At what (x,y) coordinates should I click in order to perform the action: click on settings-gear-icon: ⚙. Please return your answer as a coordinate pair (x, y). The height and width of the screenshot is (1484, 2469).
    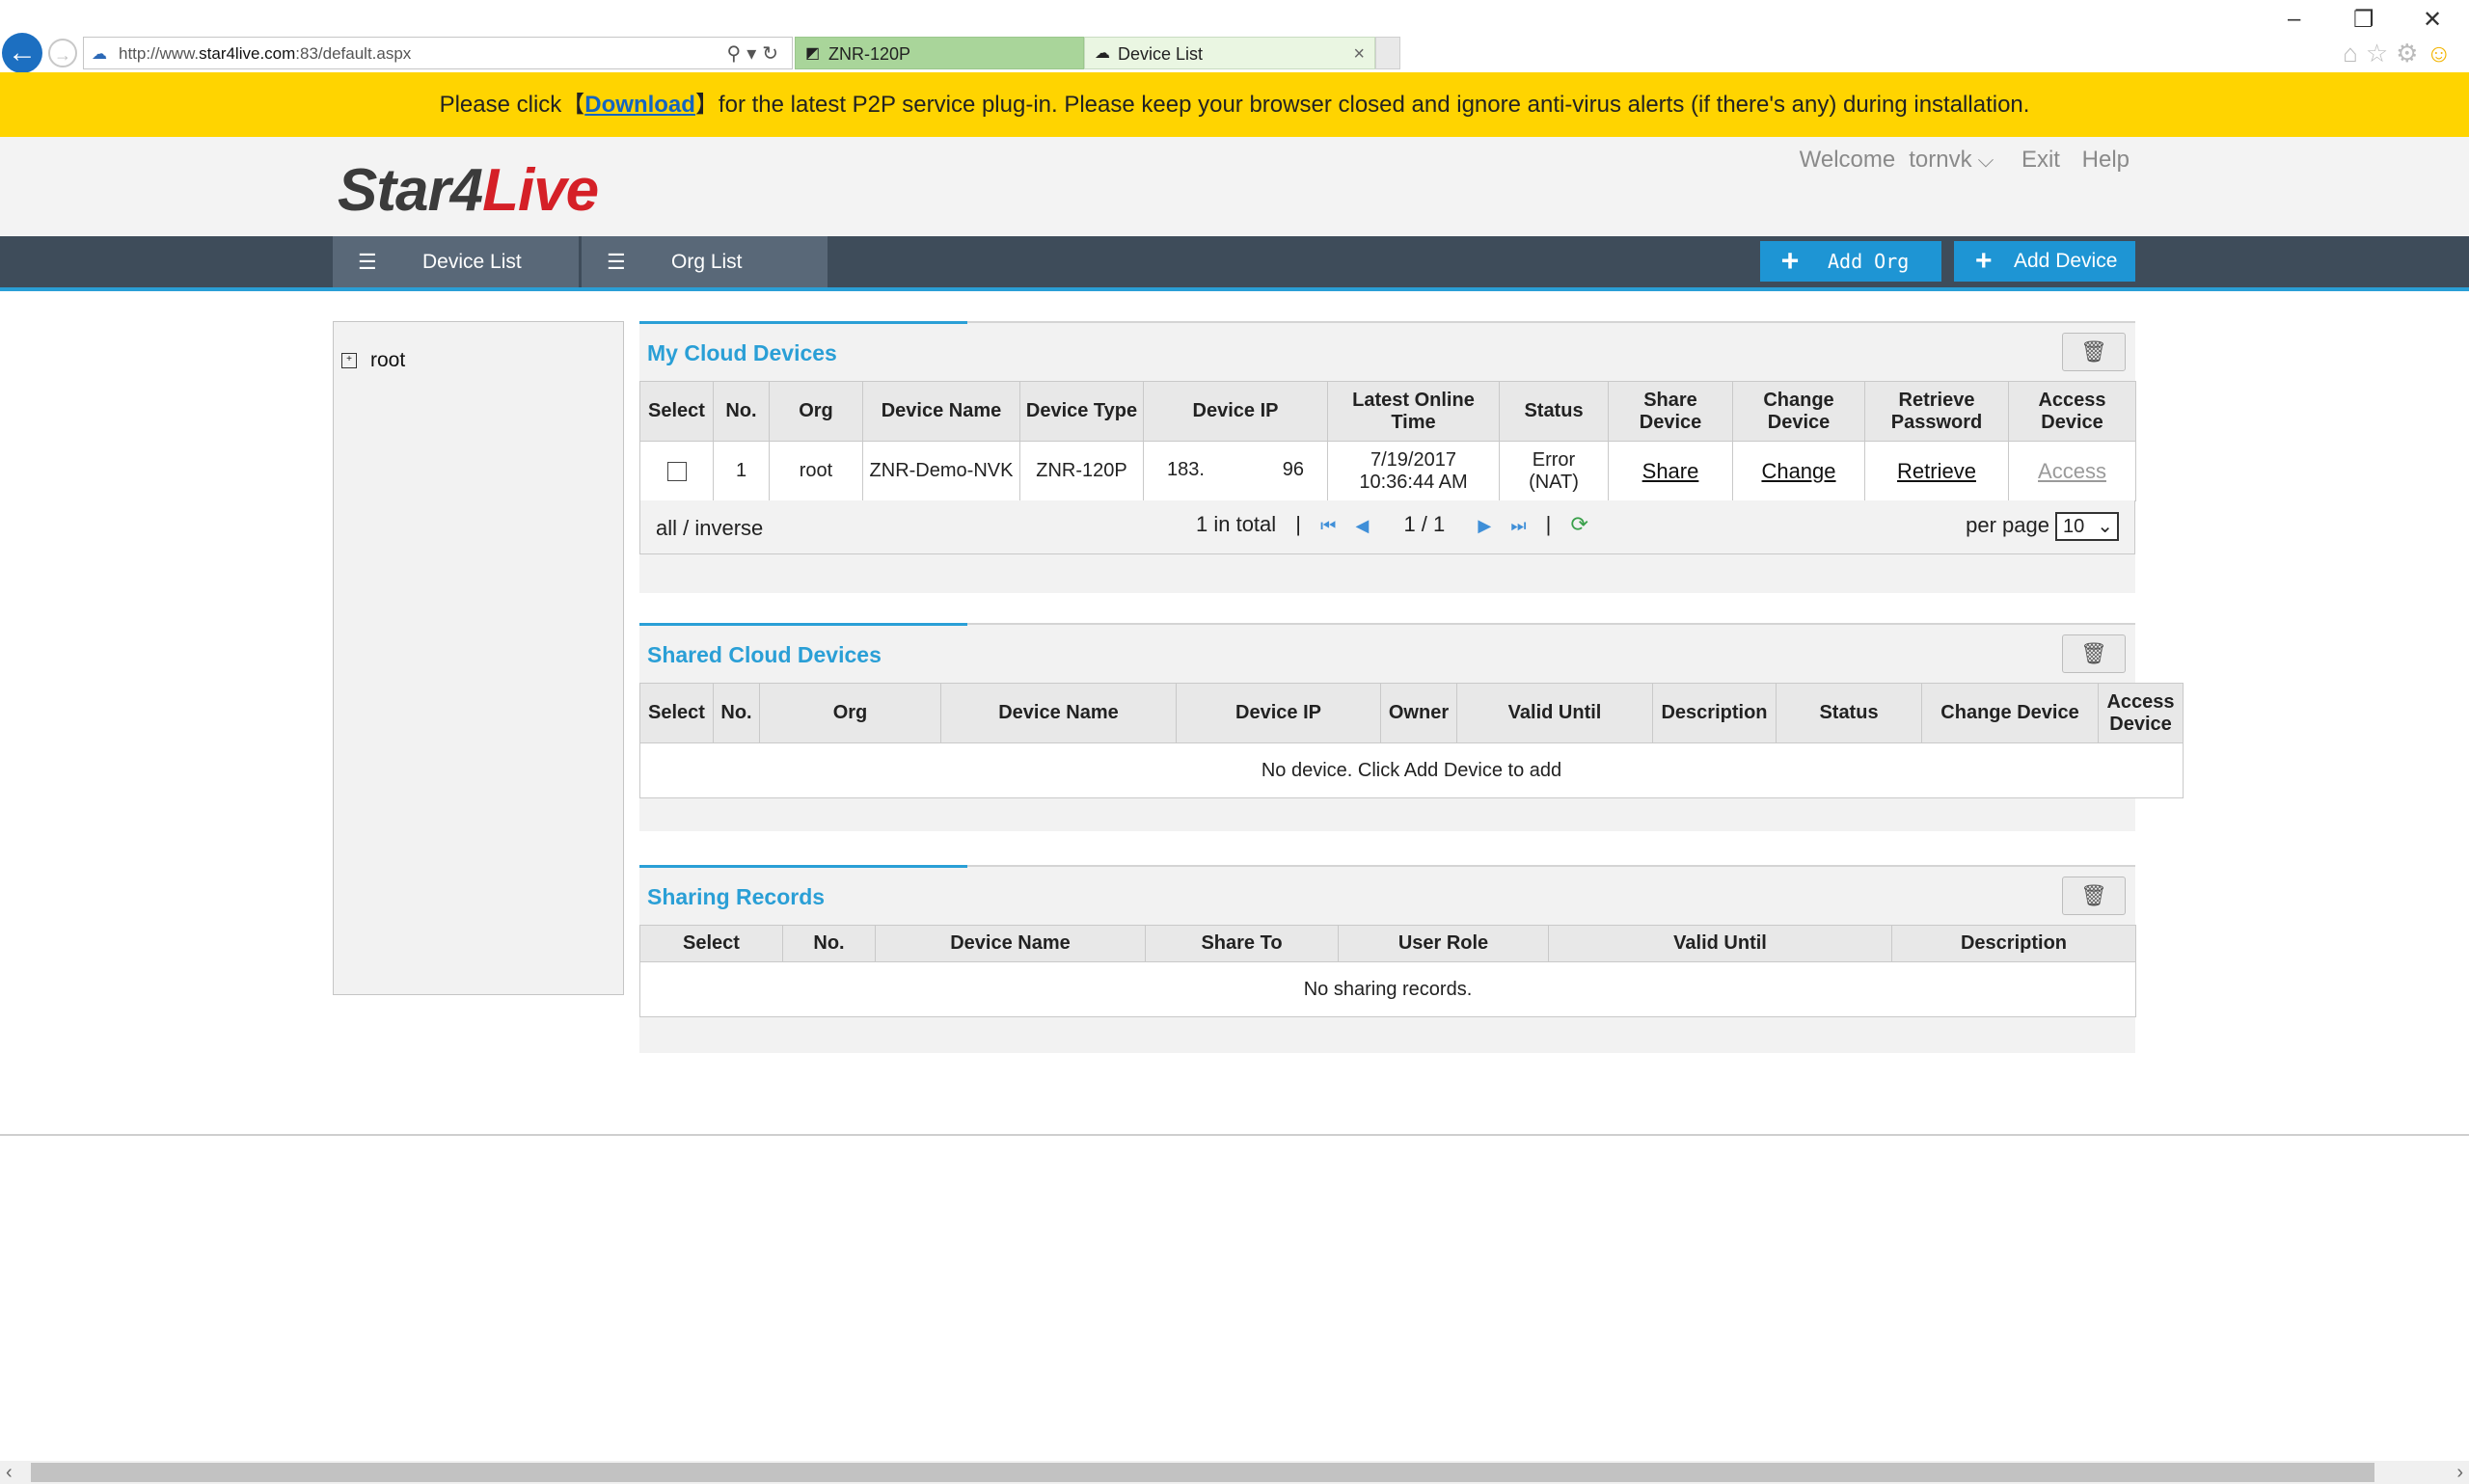
    Looking at the image, I should click on (2411, 53).